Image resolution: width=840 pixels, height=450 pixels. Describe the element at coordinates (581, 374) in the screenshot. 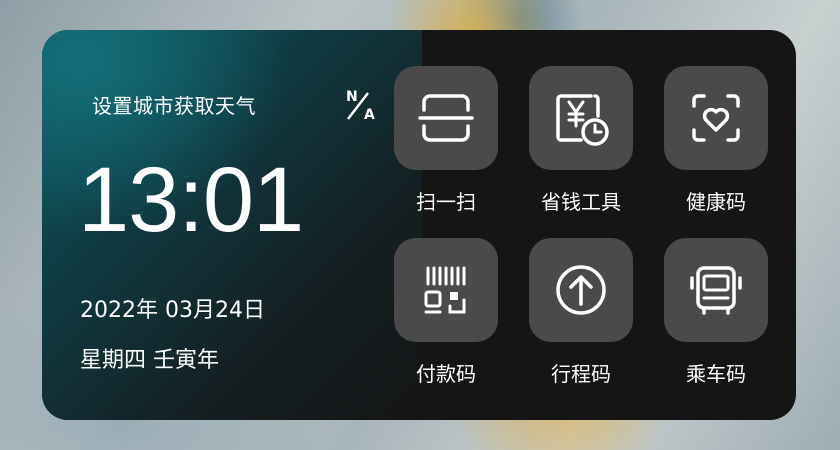

I see `travel-code-label: 行程码` at that location.